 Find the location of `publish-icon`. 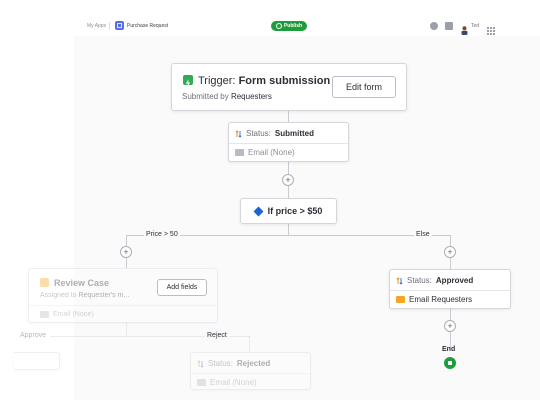

publish-icon is located at coordinates (278, 26).